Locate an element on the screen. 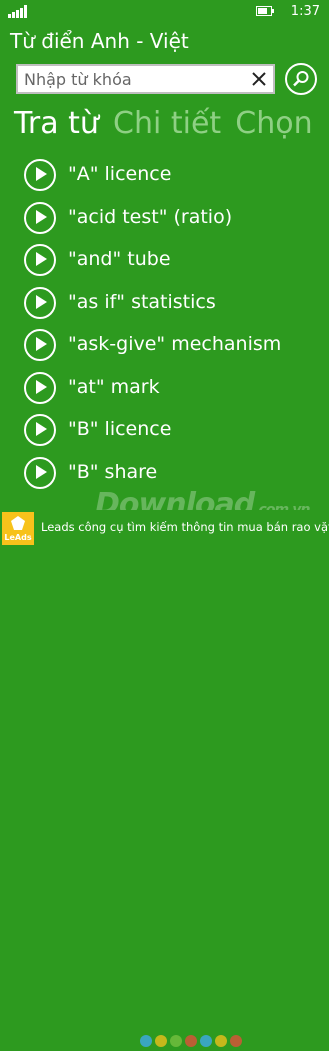 The height and width of the screenshot is (1051, 329). search-icon is located at coordinates (301, 79).